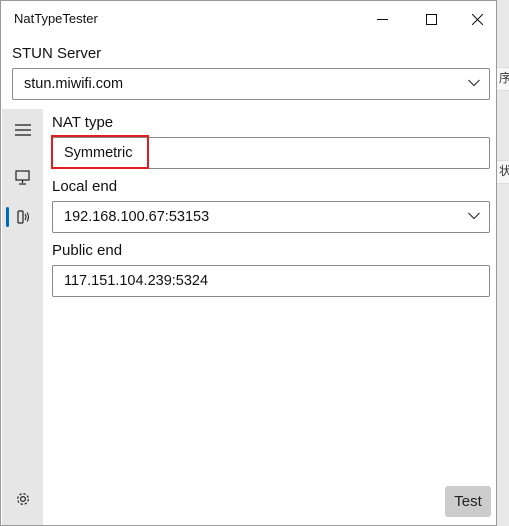 This screenshot has width=509, height=526. I want to click on sidebar-item-settings, so click(22, 499).